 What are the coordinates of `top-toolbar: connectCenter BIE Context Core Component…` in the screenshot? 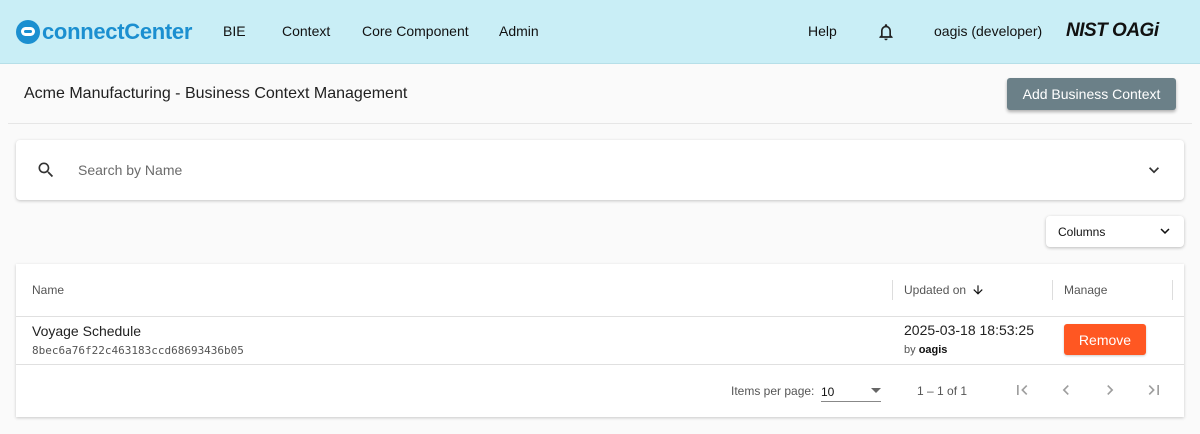 It's located at (600, 32).